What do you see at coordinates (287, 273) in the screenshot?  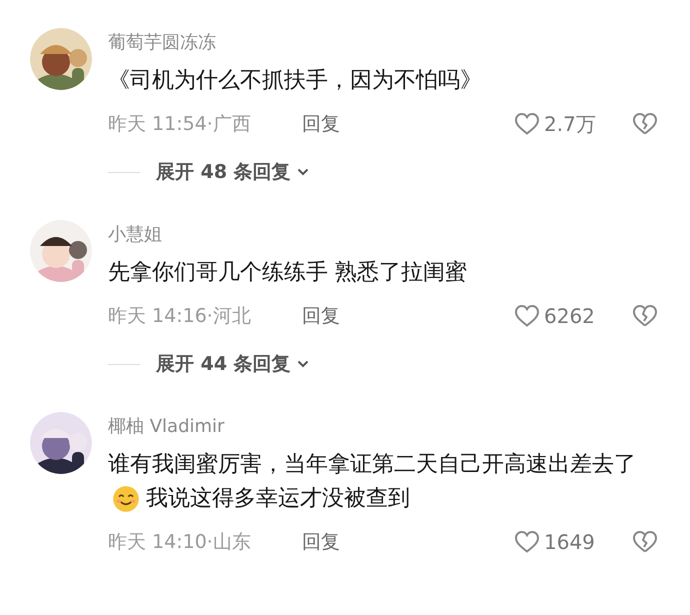 I see `comment-text: 先拿你们哥几个练练手 熟悉了拉闺蜜` at bounding box center [287, 273].